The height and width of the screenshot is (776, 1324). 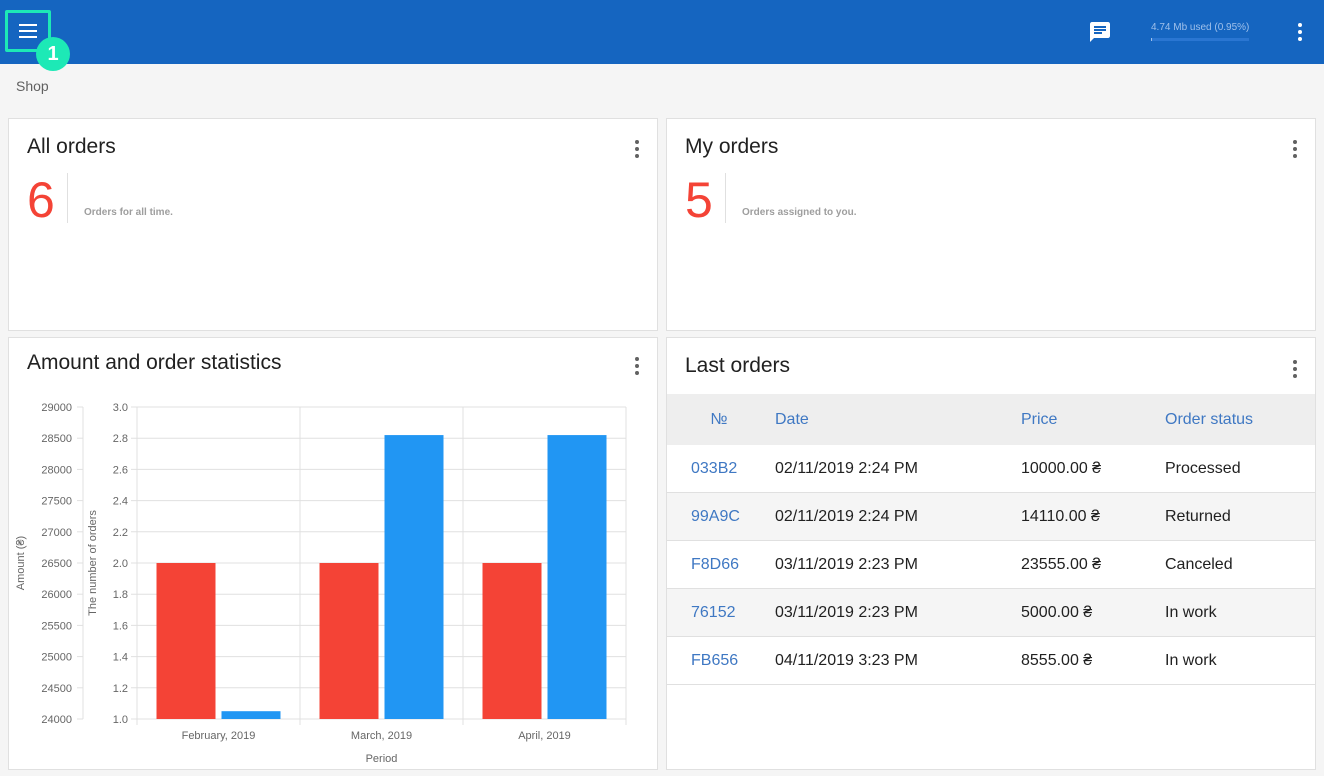 I want to click on column-header-number: №, so click(x=721, y=419).